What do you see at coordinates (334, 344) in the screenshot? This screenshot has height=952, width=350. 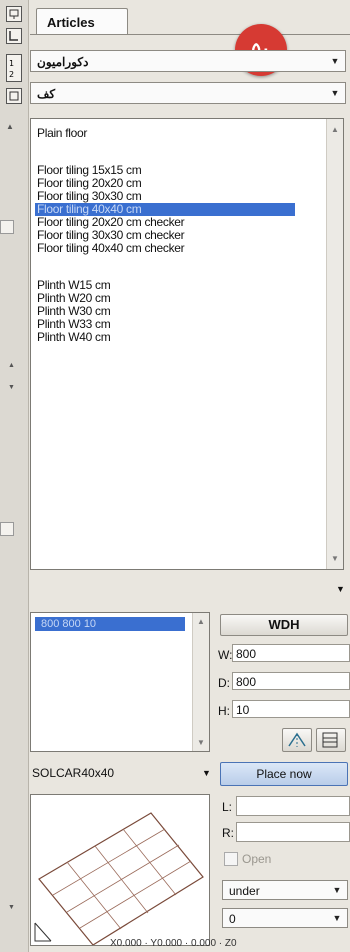 I see `list-scrollbar: ▲ ▼` at bounding box center [334, 344].